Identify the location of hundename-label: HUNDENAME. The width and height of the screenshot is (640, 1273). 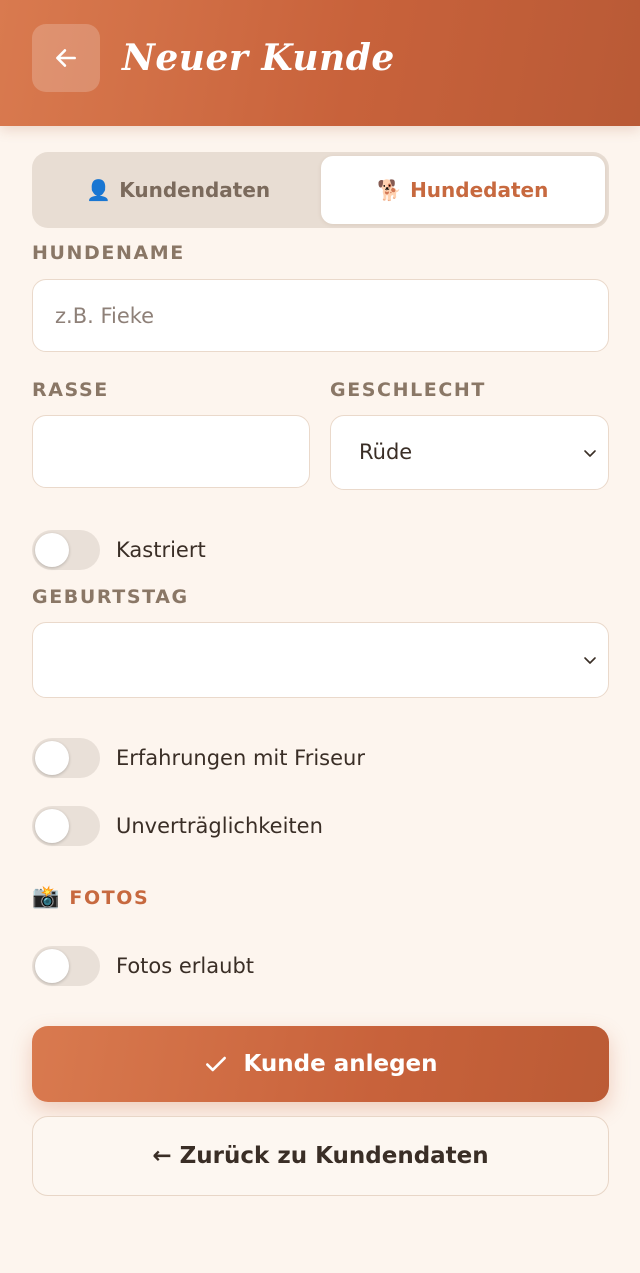
(108, 253).